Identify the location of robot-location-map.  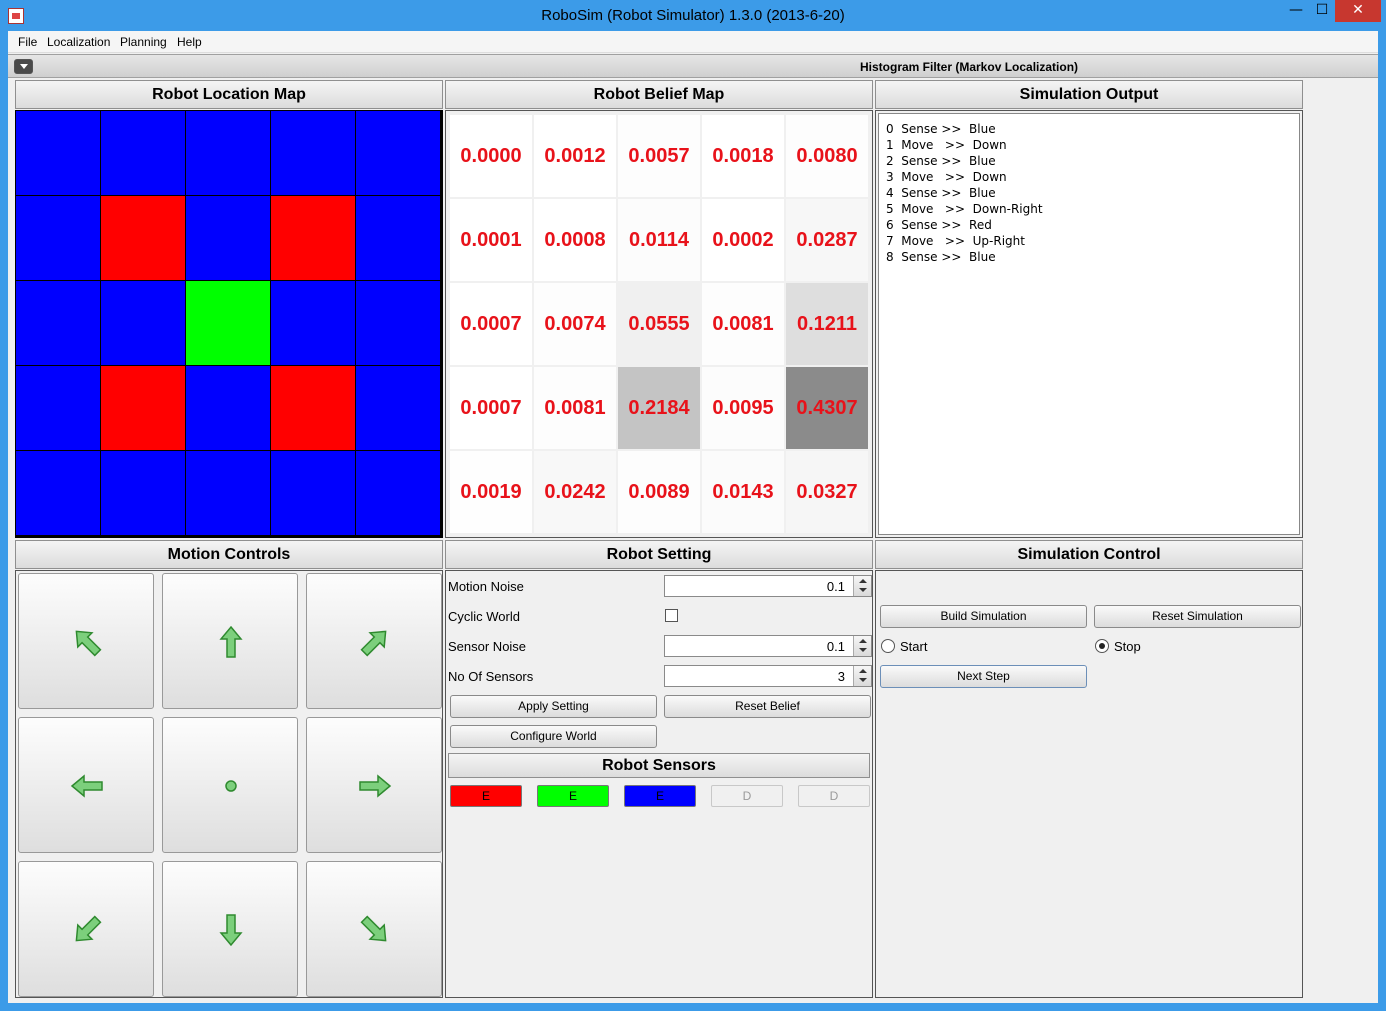
(229, 324).